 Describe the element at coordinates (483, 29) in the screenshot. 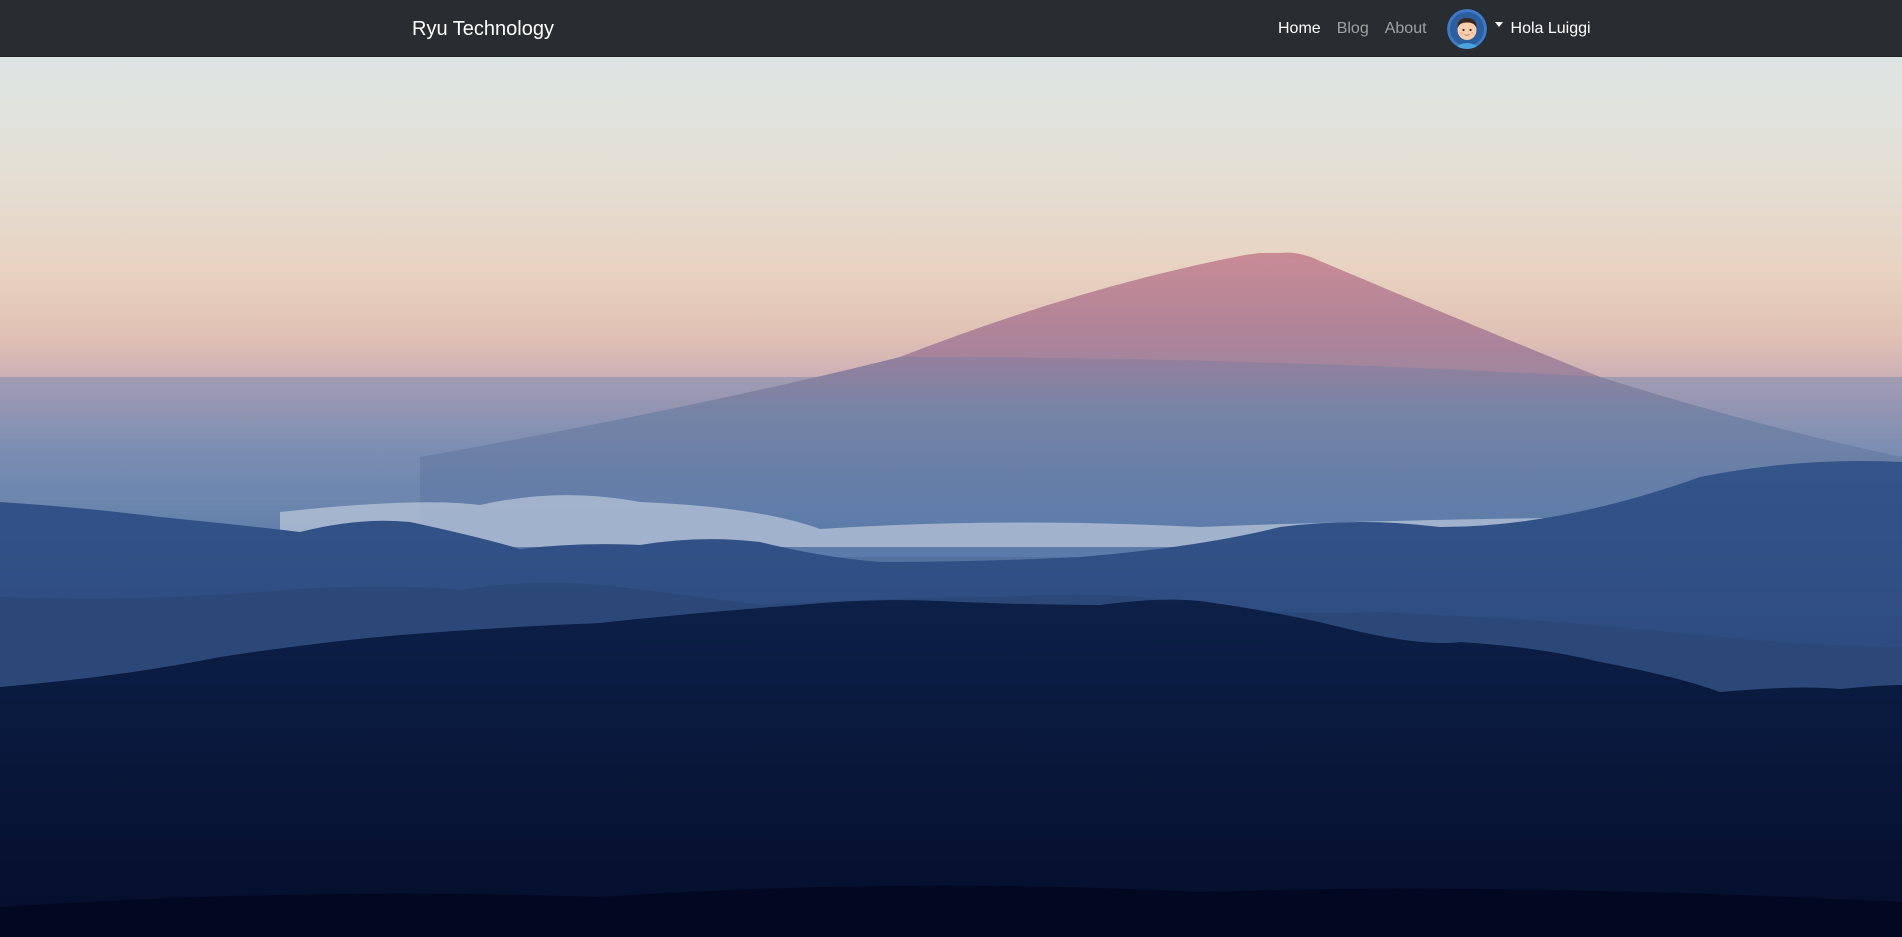

I see `brand-link: Ryu Technology` at that location.